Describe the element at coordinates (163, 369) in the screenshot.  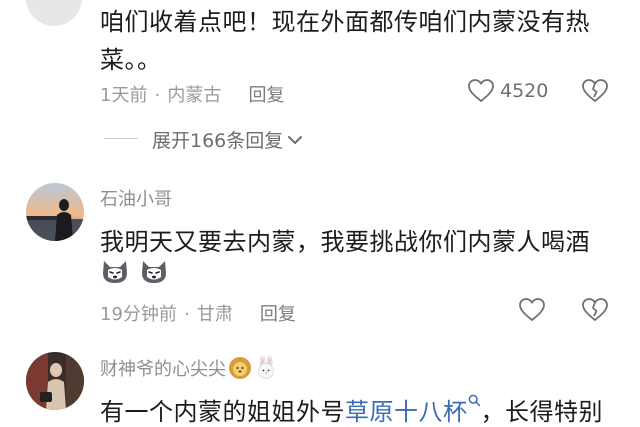
I see `username-text: 财神爷的心尖尖` at that location.